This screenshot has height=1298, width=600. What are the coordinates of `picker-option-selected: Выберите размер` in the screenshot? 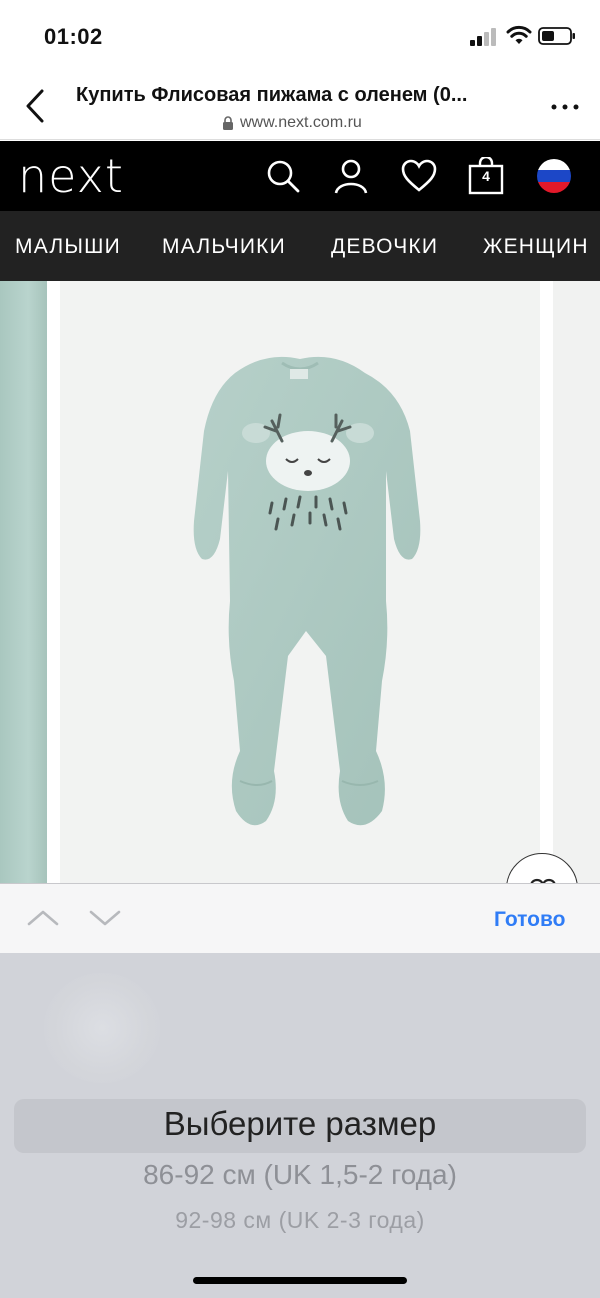 It's located at (300, 1124).